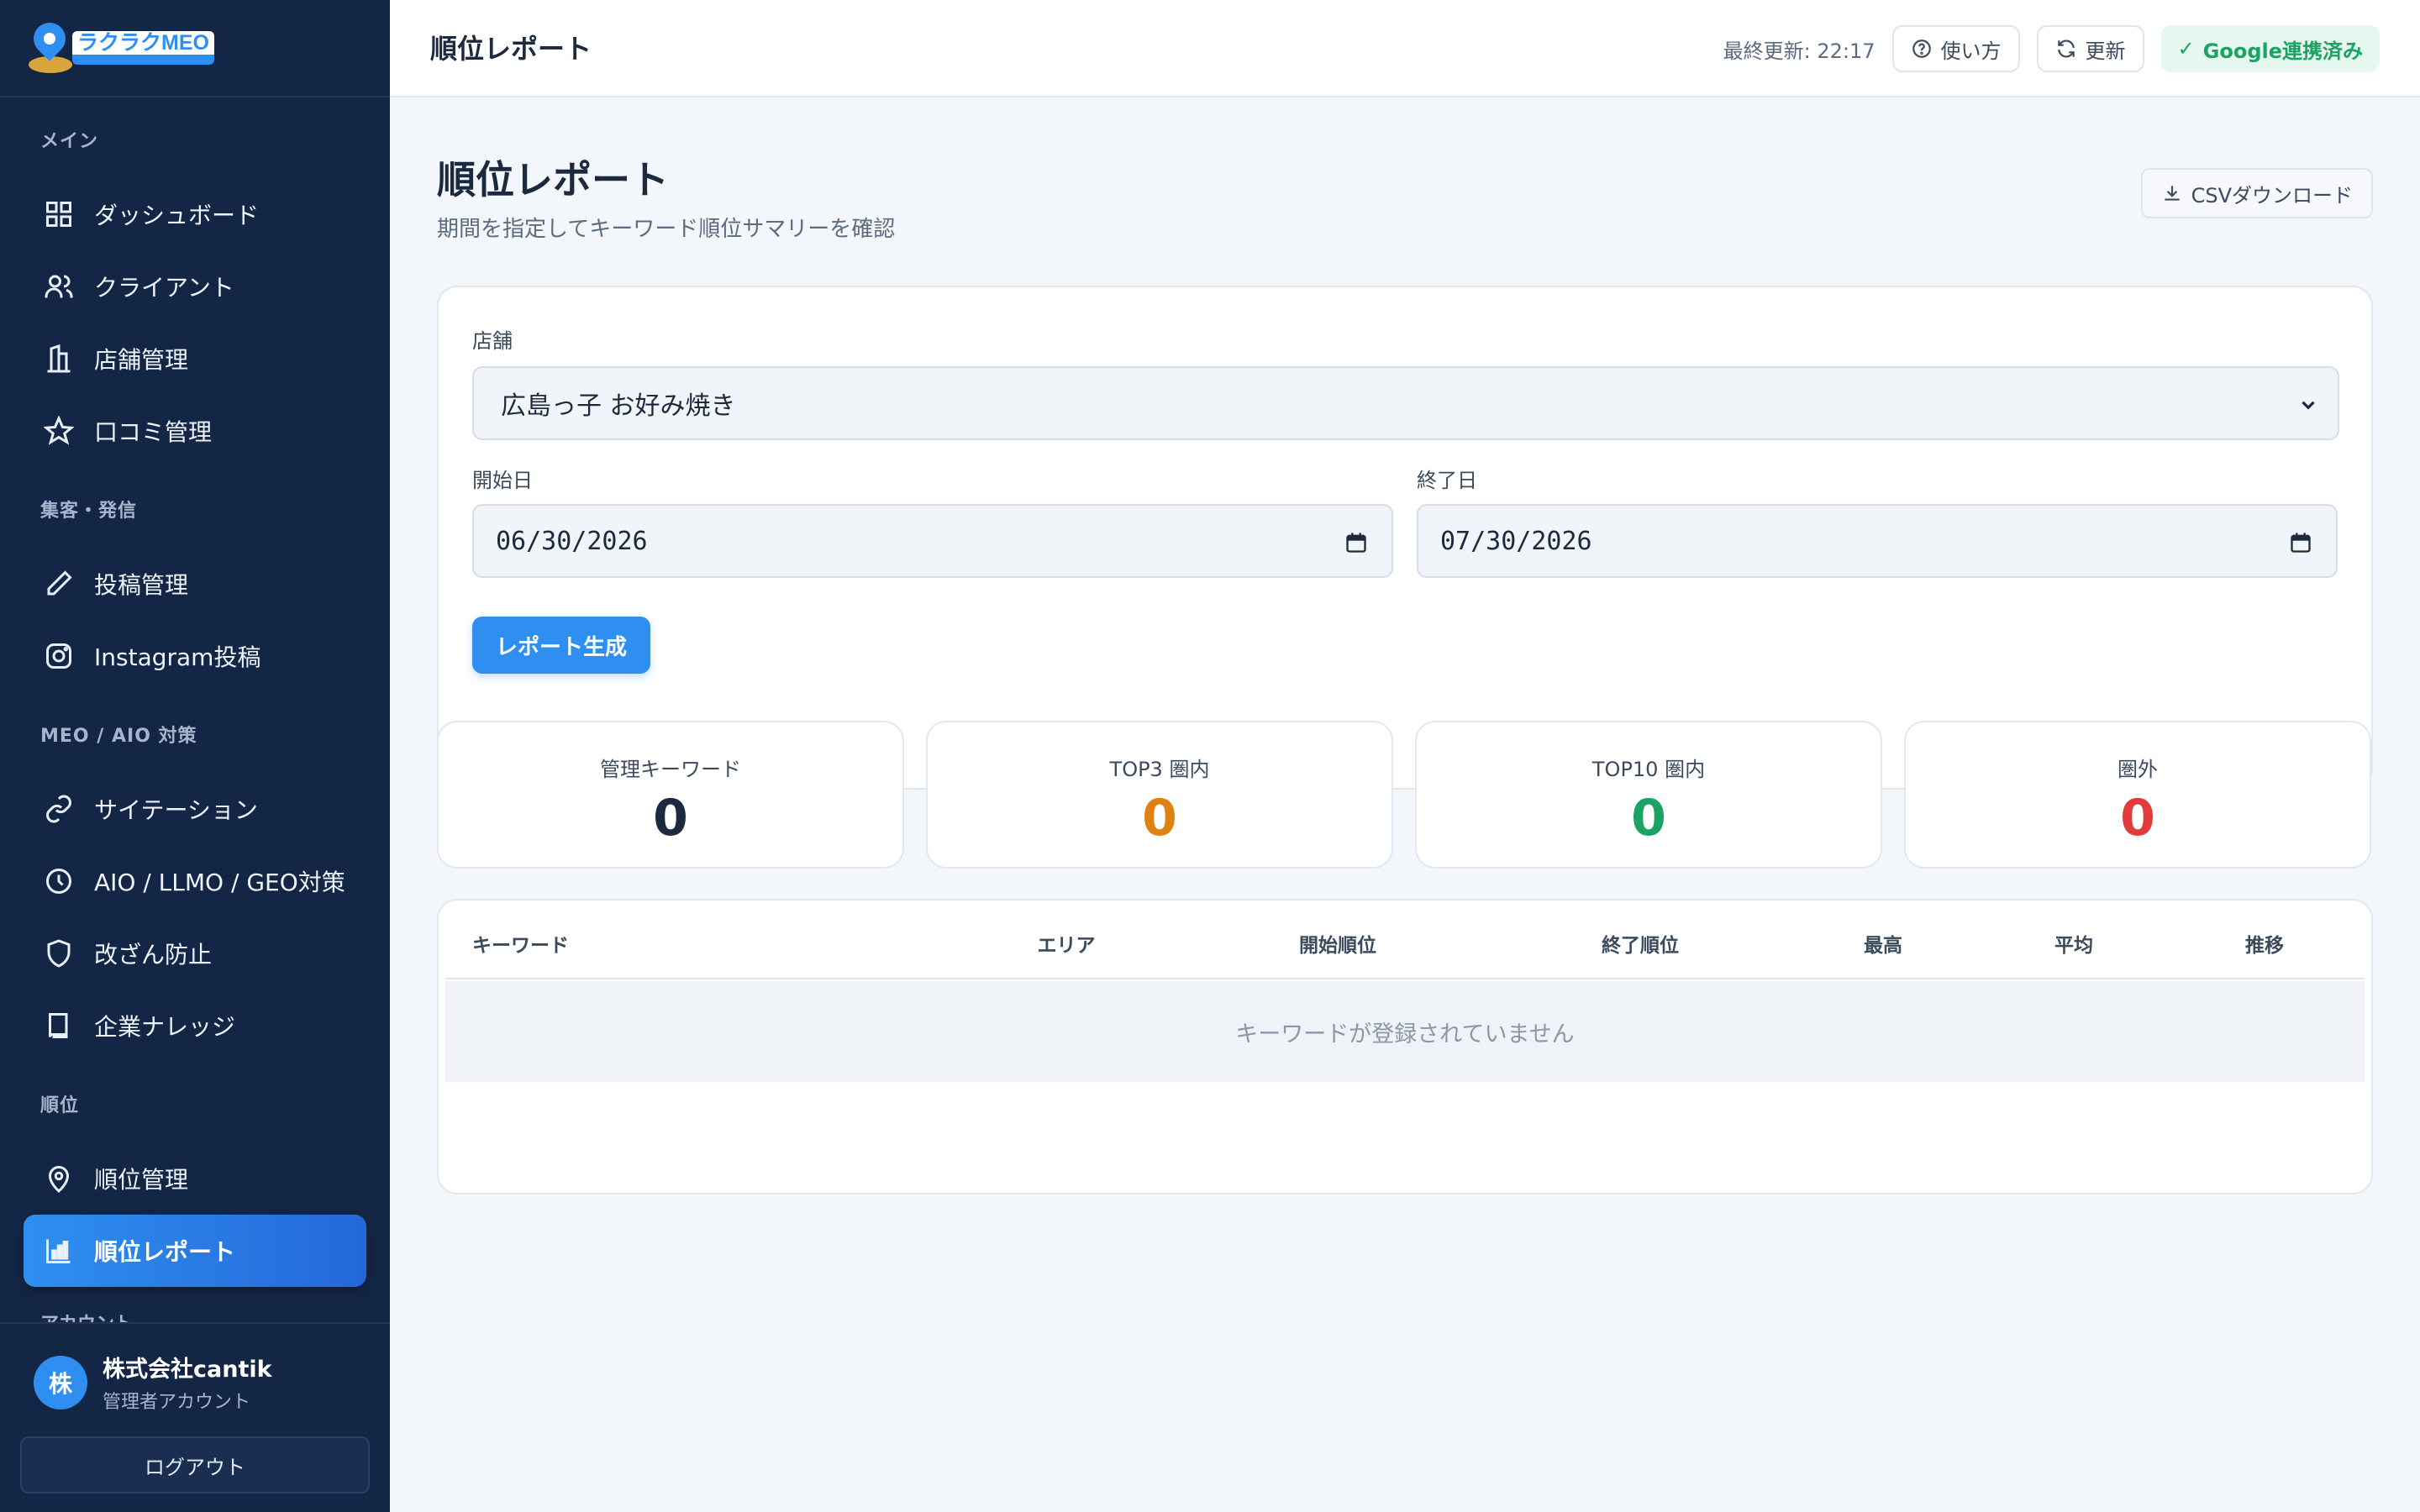  Describe the element at coordinates (521, 945) in the screenshot. I see `column-header-keyword: キーワード` at that location.